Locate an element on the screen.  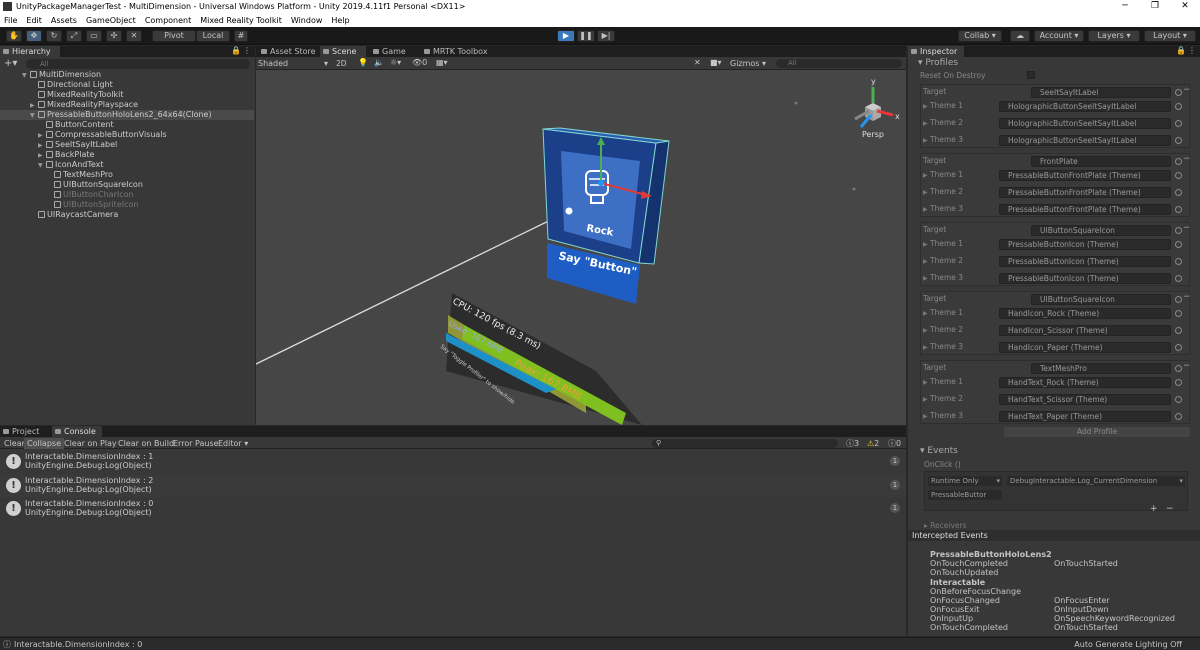
function-dropdown: DebugInteractable.Log_CurrentDimension ▾ is located at coordinates (1096, 481).